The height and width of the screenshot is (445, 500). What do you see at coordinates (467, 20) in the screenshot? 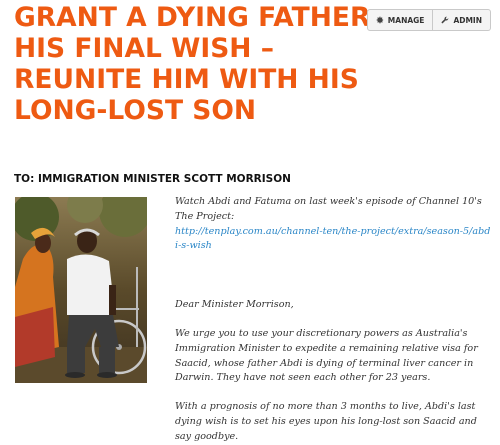
I see `admin-label: ADMIN` at bounding box center [467, 20].